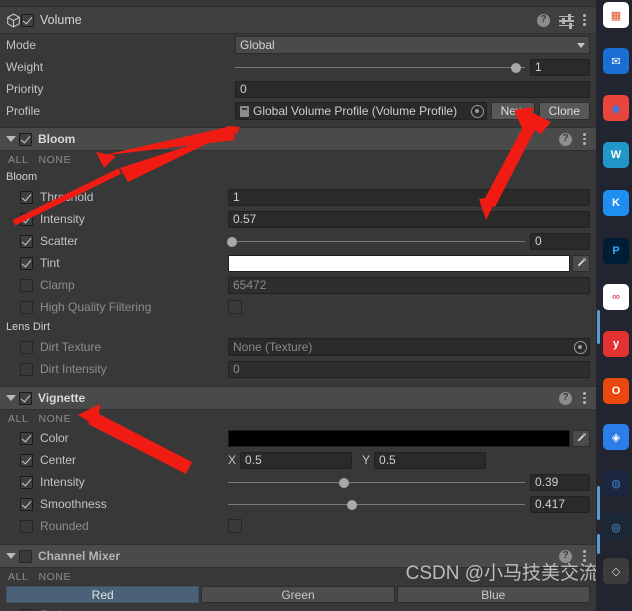 The height and width of the screenshot is (611, 632). What do you see at coordinates (232, 241) in the screenshot?
I see `bloom-scatter-slider-knob` at bounding box center [232, 241].